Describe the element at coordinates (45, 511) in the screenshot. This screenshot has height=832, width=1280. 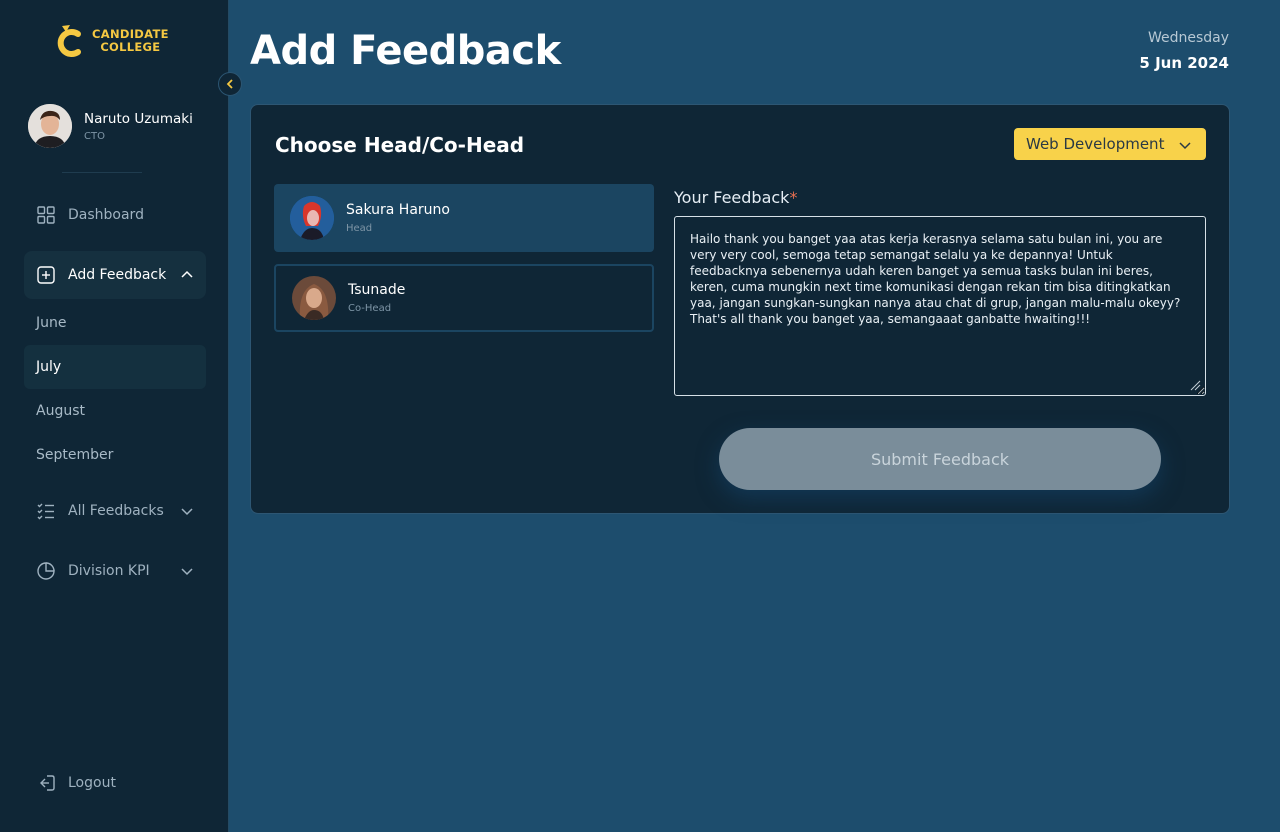
I see `checklist-icon` at that location.